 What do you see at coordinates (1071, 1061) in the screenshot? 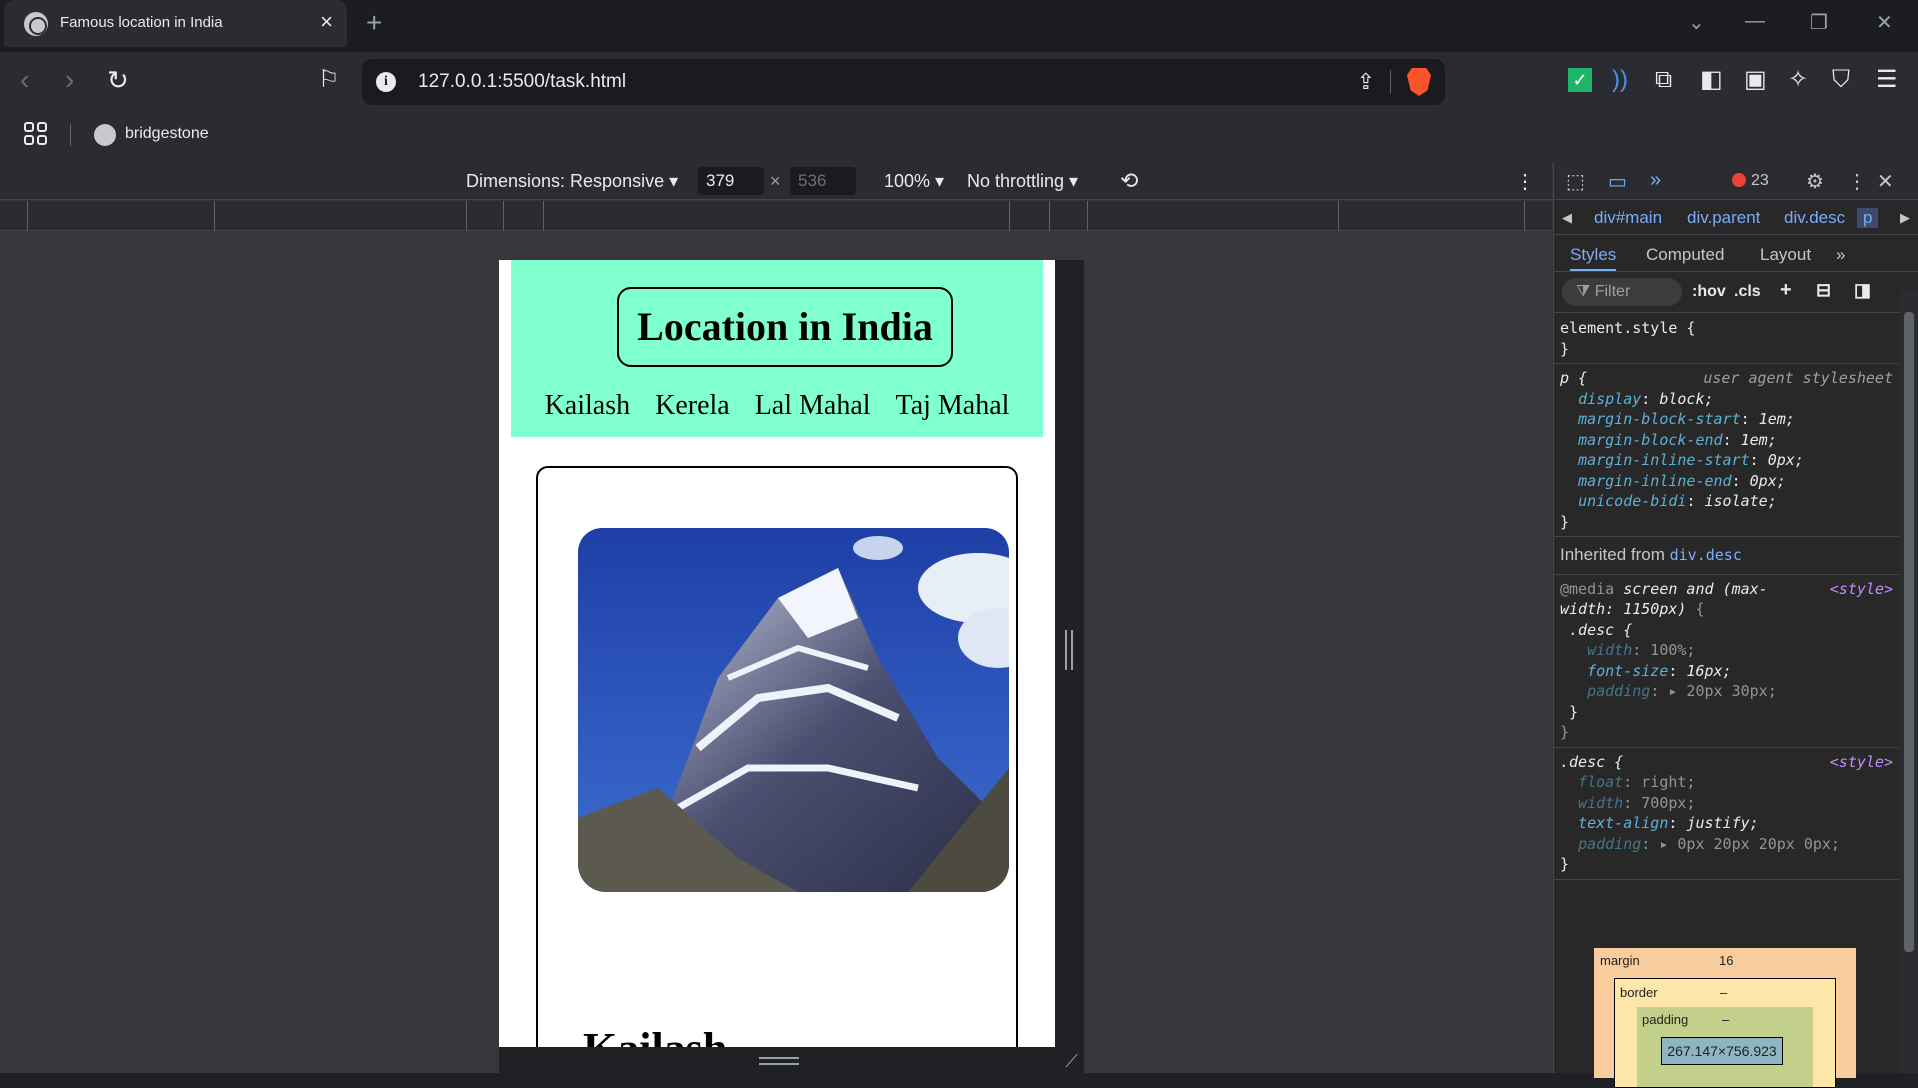
I see `resize-corner-icon: ⟋` at bounding box center [1071, 1061].